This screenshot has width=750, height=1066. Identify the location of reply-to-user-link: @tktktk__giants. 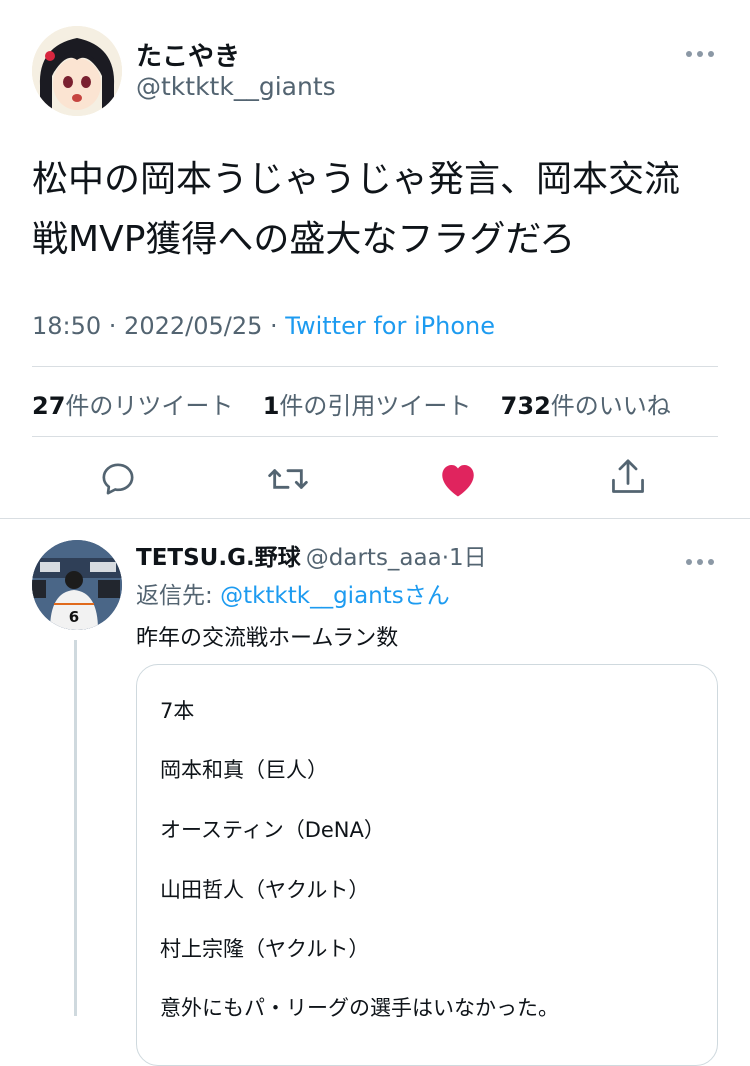
(312, 596).